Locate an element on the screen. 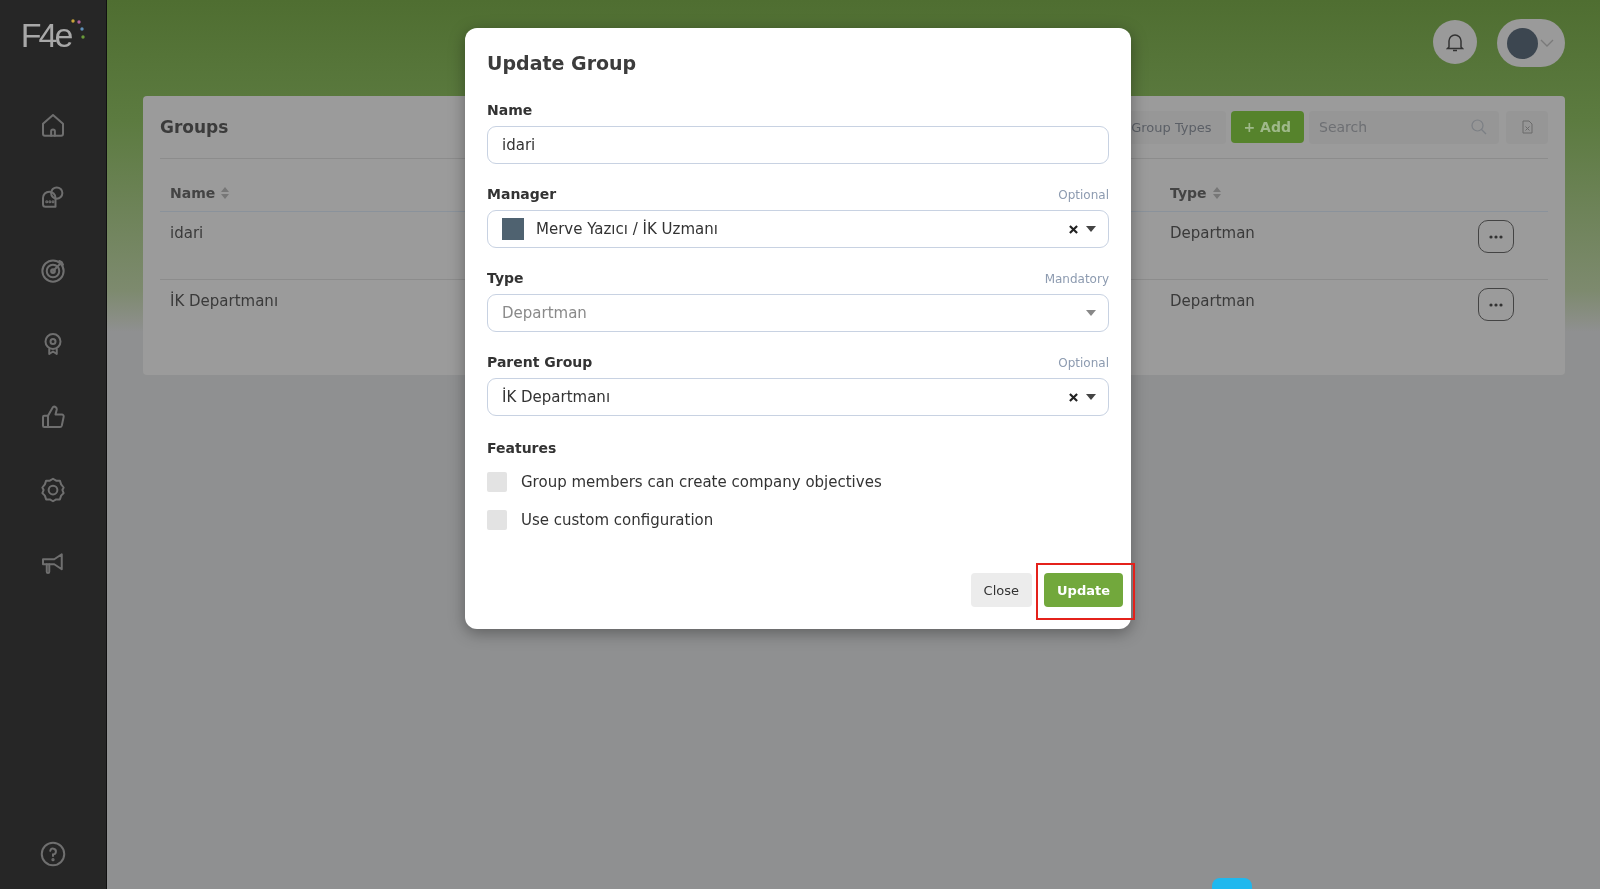  user-menu-button is located at coordinates (1531, 43).